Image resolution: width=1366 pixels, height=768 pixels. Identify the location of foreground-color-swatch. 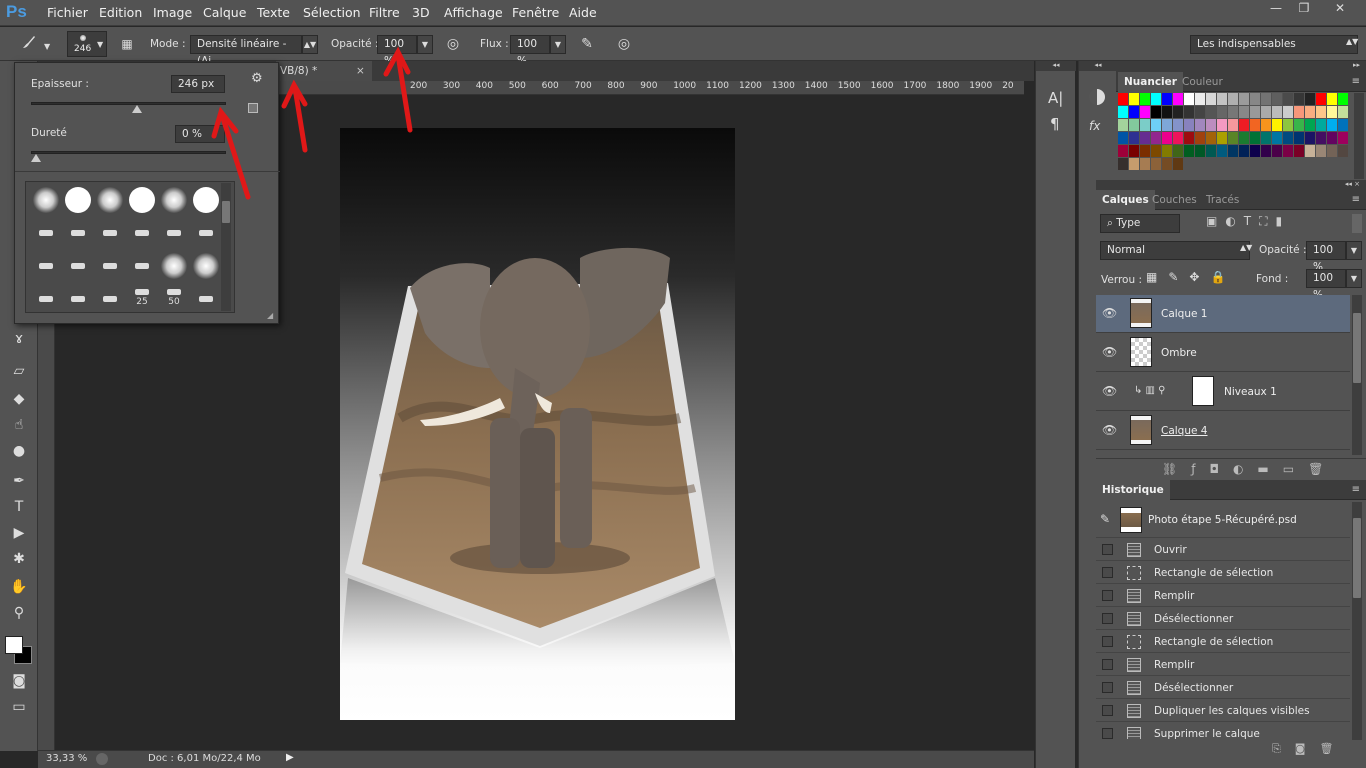
(14, 645).